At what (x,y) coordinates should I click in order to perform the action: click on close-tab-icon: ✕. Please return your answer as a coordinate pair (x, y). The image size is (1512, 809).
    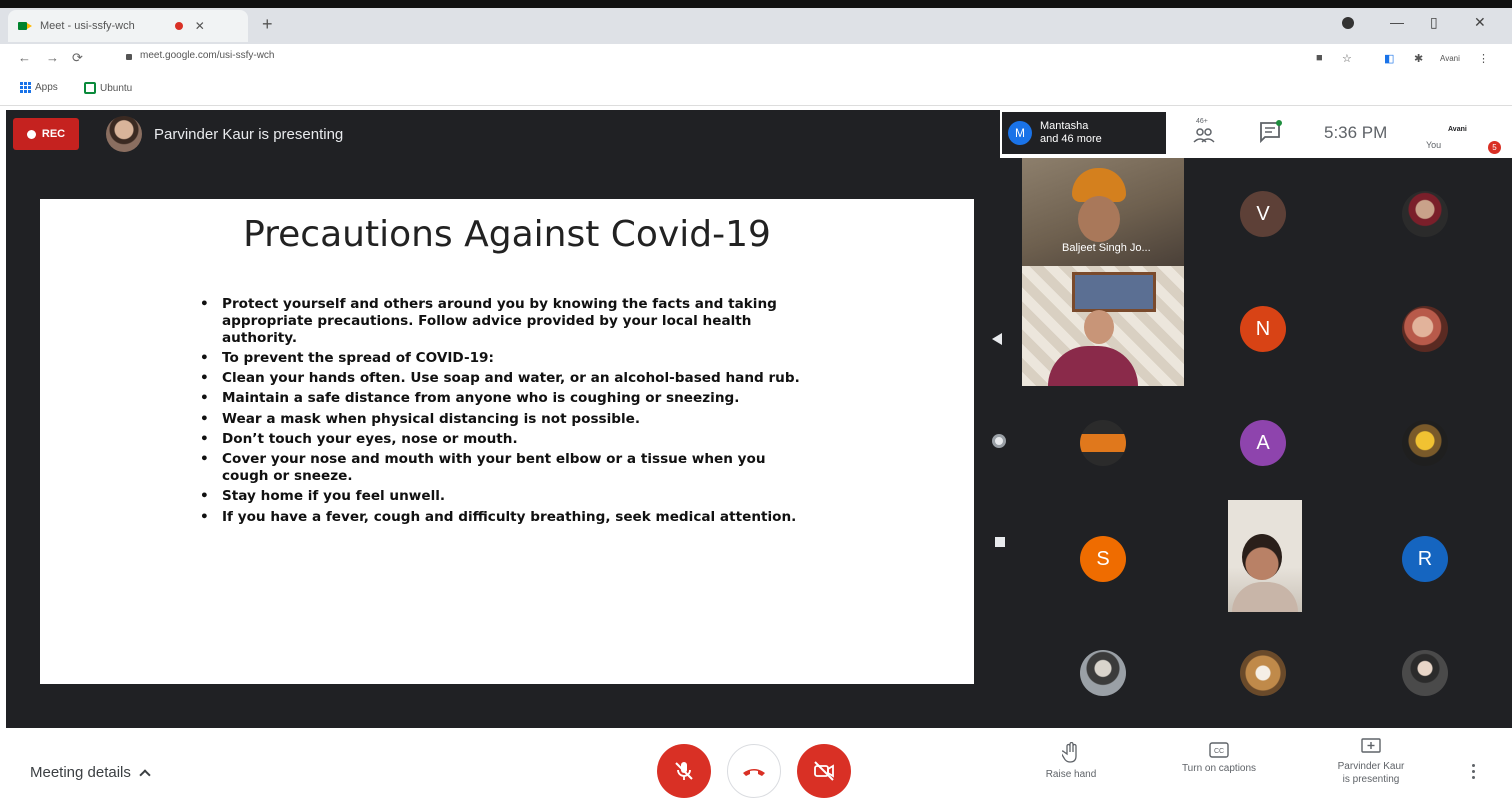
    Looking at the image, I should click on (200, 26).